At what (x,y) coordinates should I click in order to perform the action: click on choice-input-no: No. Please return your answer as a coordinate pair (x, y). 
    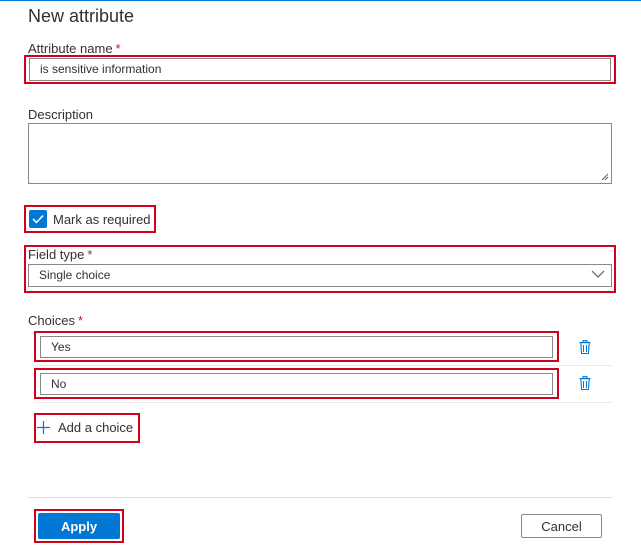
    Looking at the image, I should click on (296, 384).